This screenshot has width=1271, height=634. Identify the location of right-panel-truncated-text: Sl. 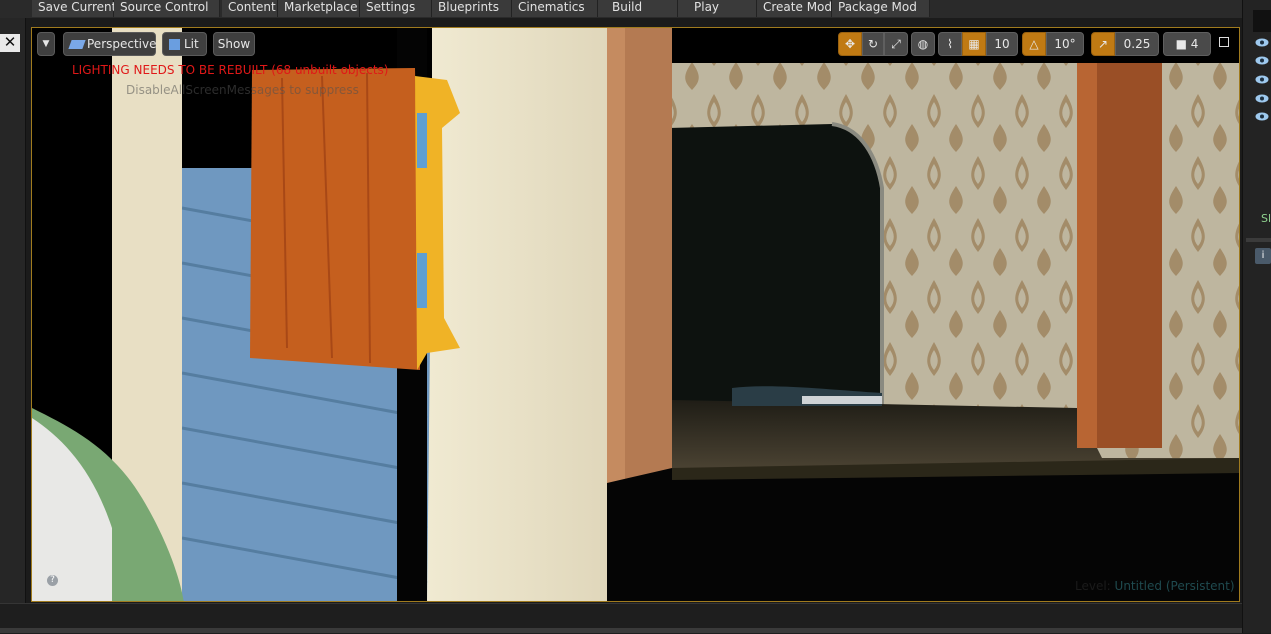
(1266, 218).